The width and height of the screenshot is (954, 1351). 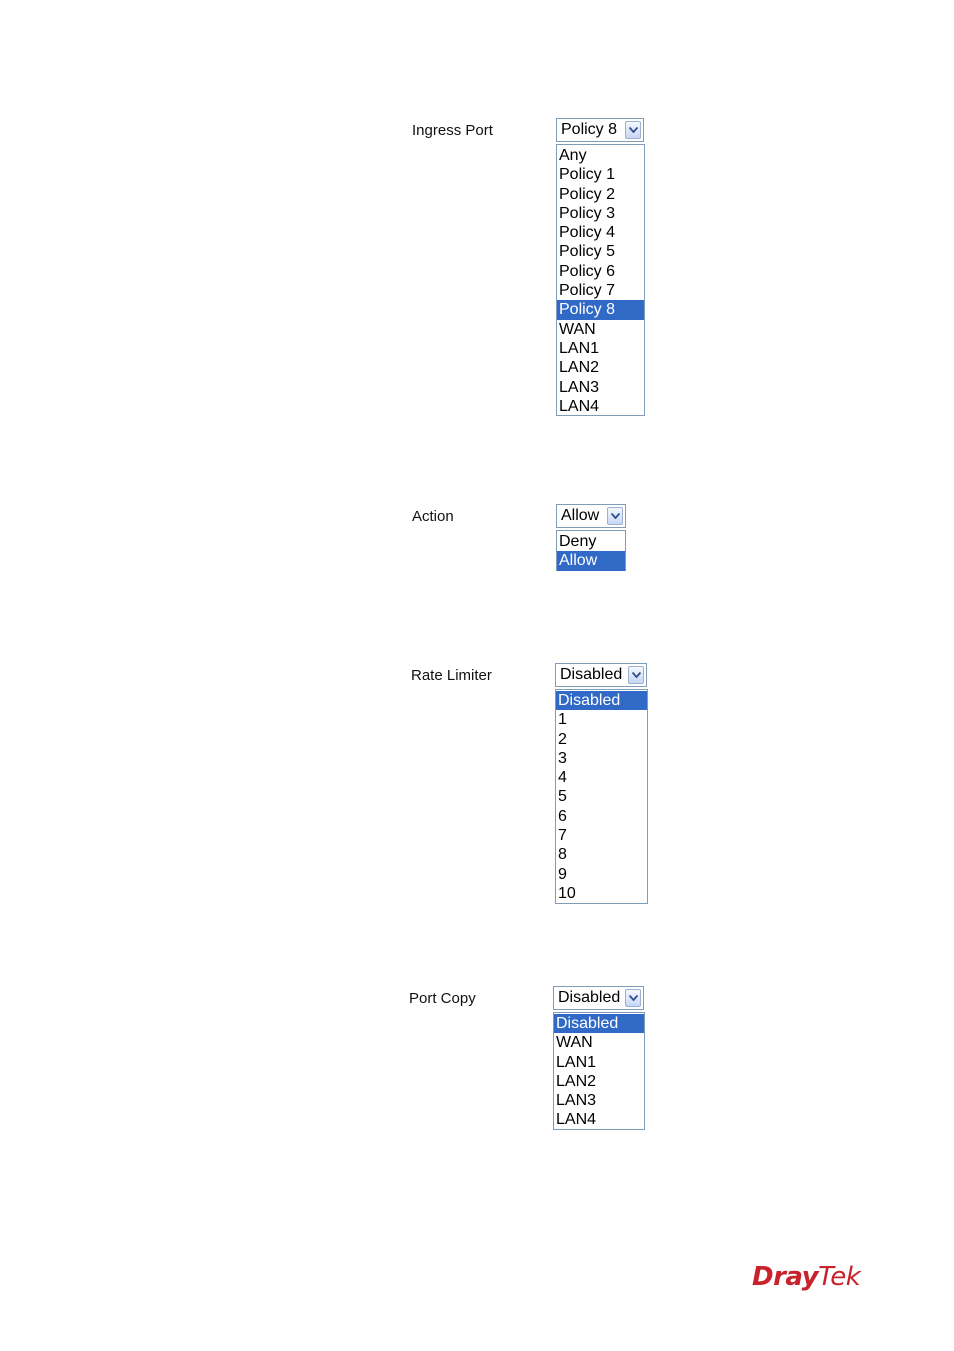 What do you see at coordinates (600, 194) in the screenshot?
I see `dropdown-option: Policy 2` at bounding box center [600, 194].